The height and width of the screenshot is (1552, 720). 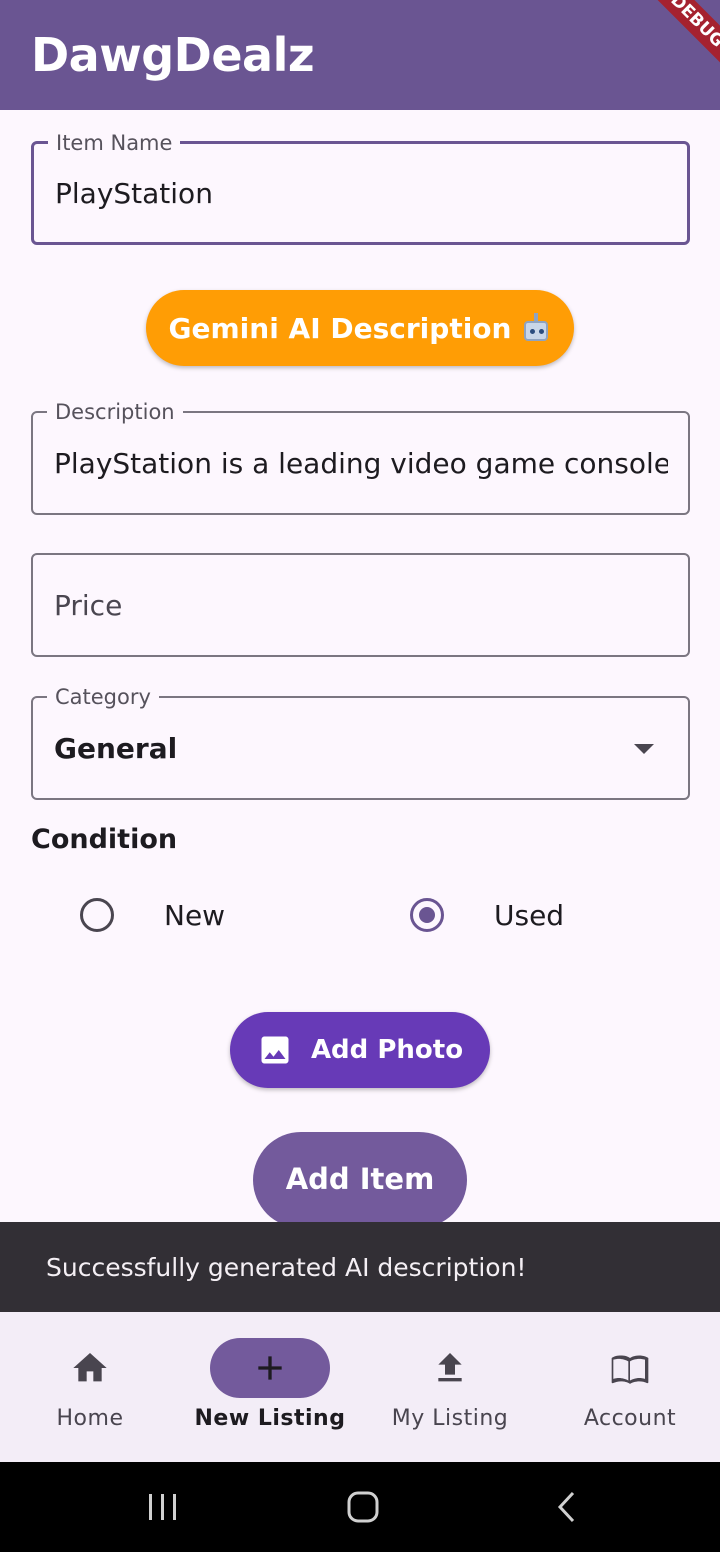 I want to click on price-input: Price, so click(x=361, y=605).